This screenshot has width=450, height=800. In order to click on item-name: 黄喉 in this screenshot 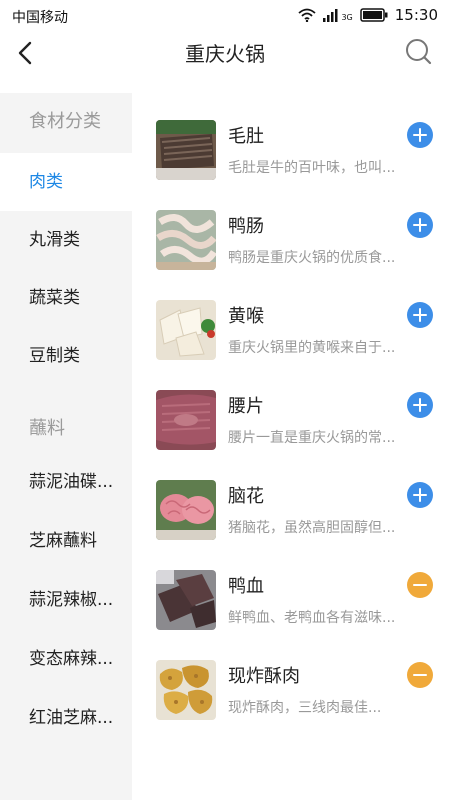, I will do `click(246, 316)`.